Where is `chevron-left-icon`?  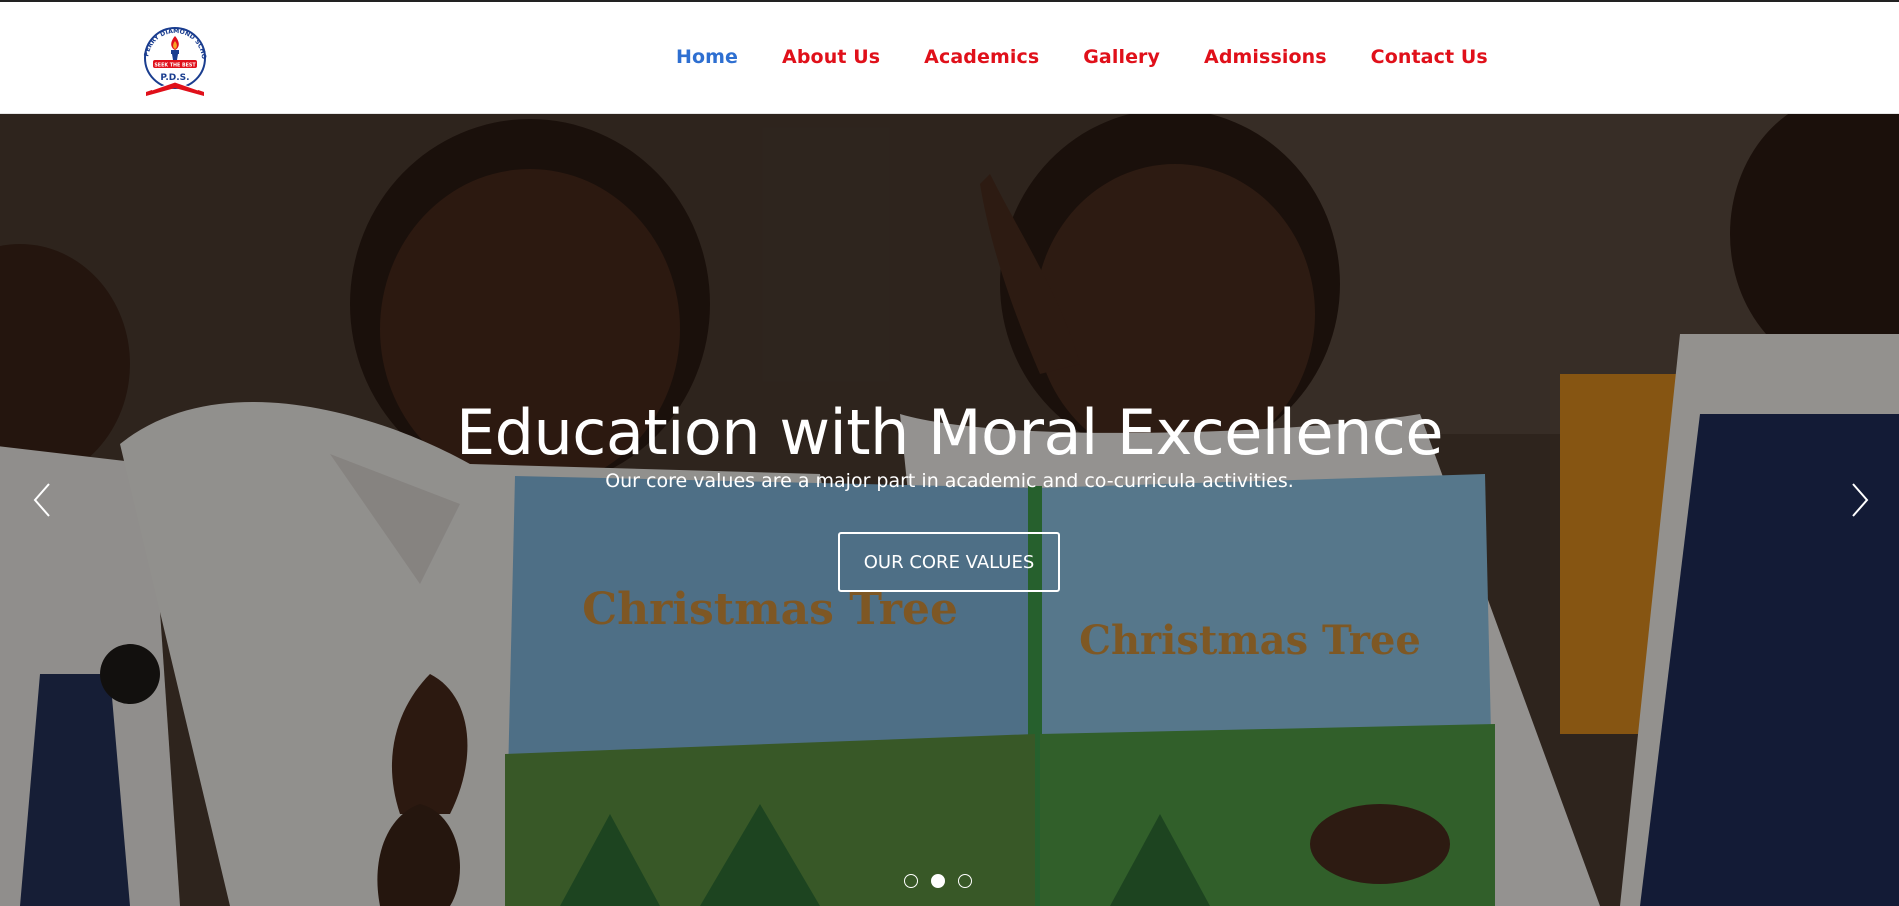 chevron-left-icon is located at coordinates (41, 500).